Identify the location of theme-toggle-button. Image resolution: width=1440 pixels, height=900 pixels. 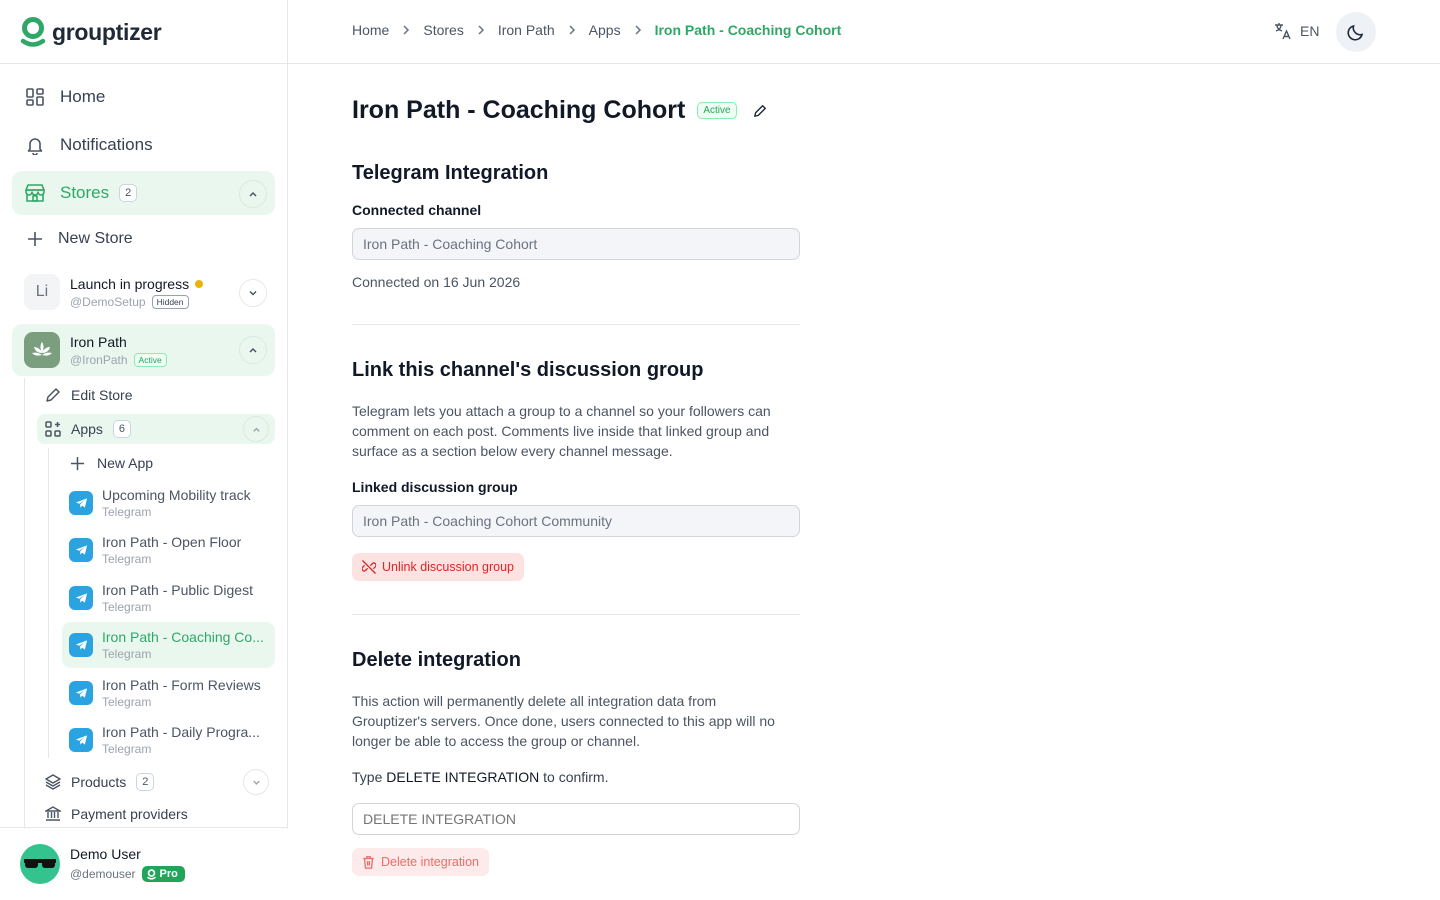
(1356, 32).